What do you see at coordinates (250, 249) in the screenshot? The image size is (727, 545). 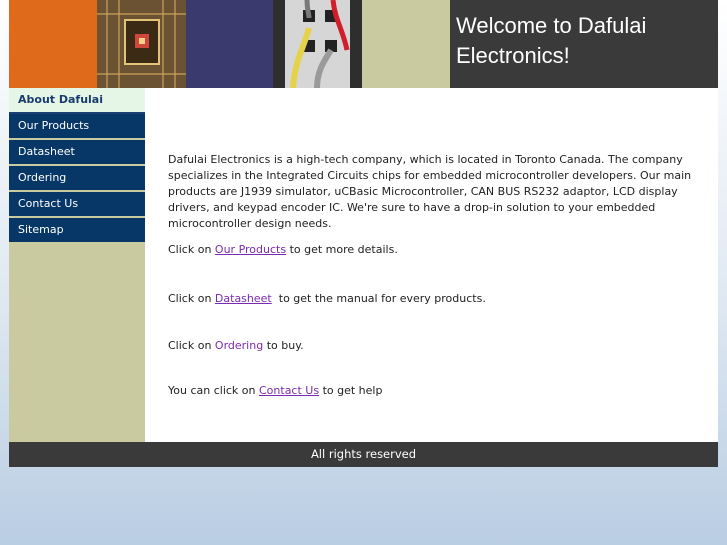 I see `our-products-link: Our Products` at bounding box center [250, 249].